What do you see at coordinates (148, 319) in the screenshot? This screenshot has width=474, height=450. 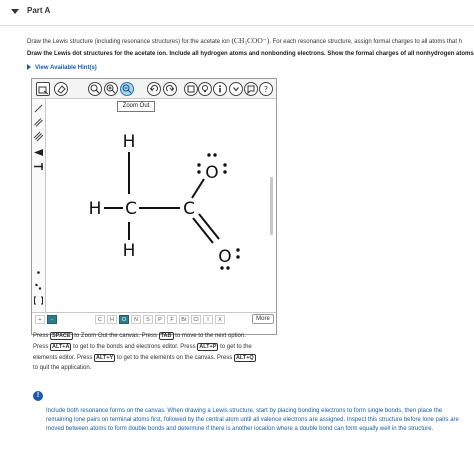 I see `element-s-button: S` at bounding box center [148, 319].